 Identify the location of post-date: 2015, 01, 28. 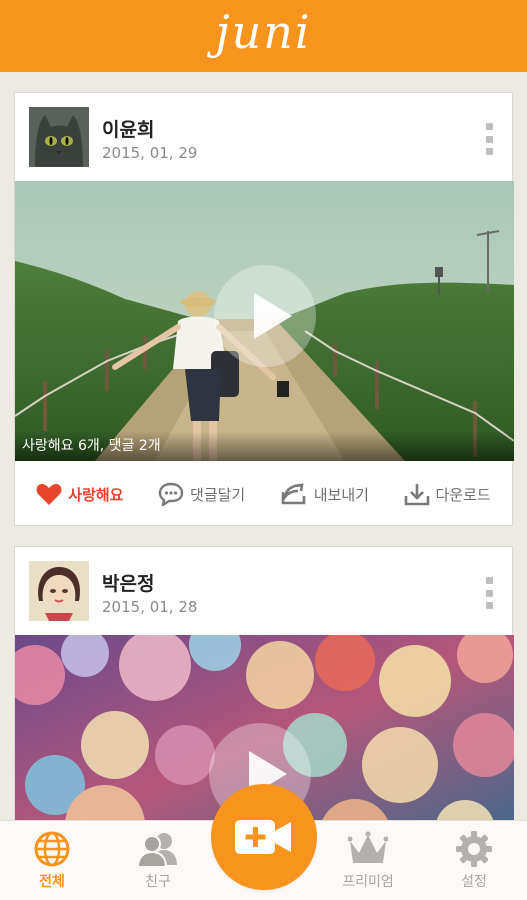
(150, 607).